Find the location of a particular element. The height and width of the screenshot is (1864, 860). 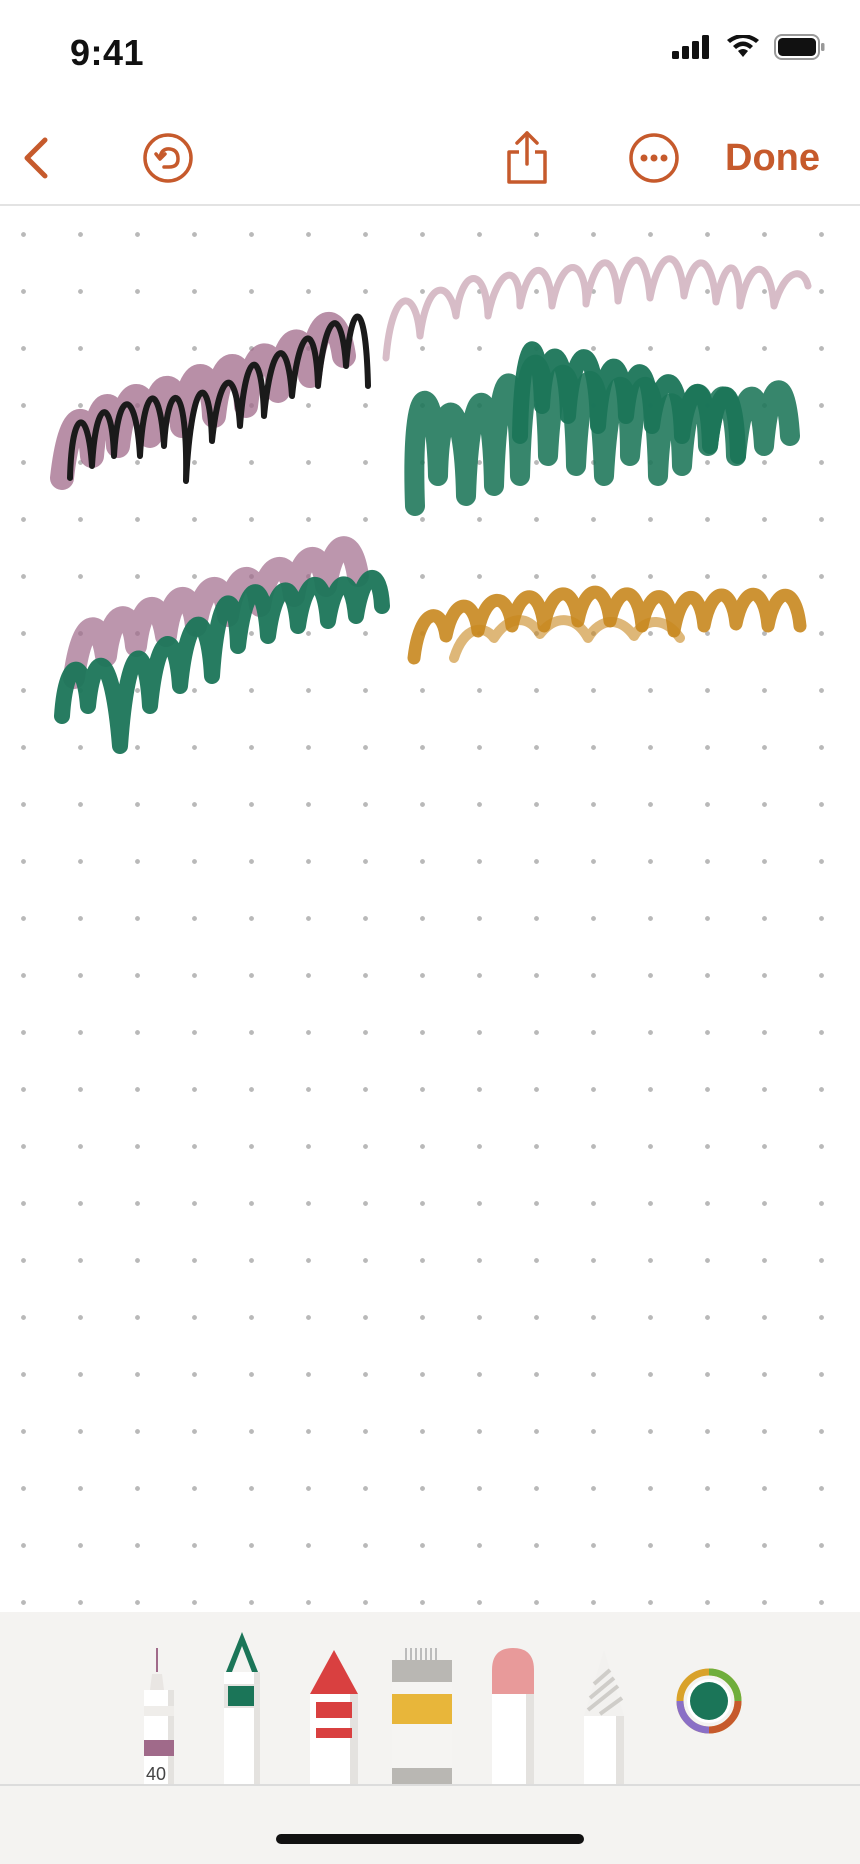

tool-tray: 40 is located at coordinates (430, 1699).